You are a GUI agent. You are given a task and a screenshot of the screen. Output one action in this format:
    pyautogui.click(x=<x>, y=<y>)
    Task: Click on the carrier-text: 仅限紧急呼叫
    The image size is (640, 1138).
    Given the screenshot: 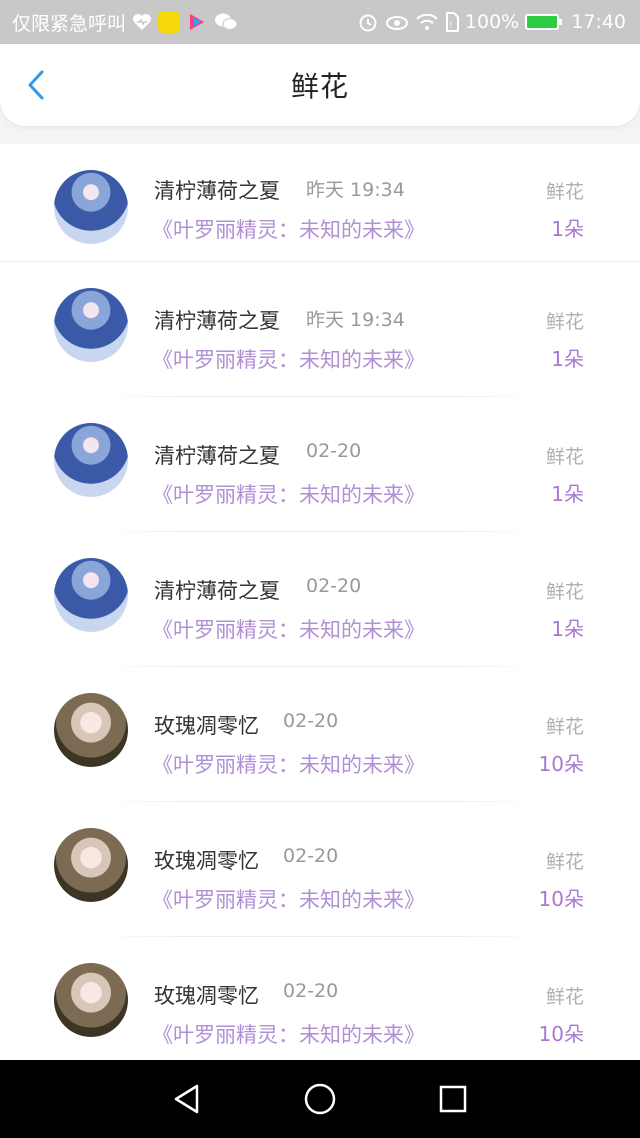 What is the action you would take?
    pyautogui.click(x=69, y=23)
    